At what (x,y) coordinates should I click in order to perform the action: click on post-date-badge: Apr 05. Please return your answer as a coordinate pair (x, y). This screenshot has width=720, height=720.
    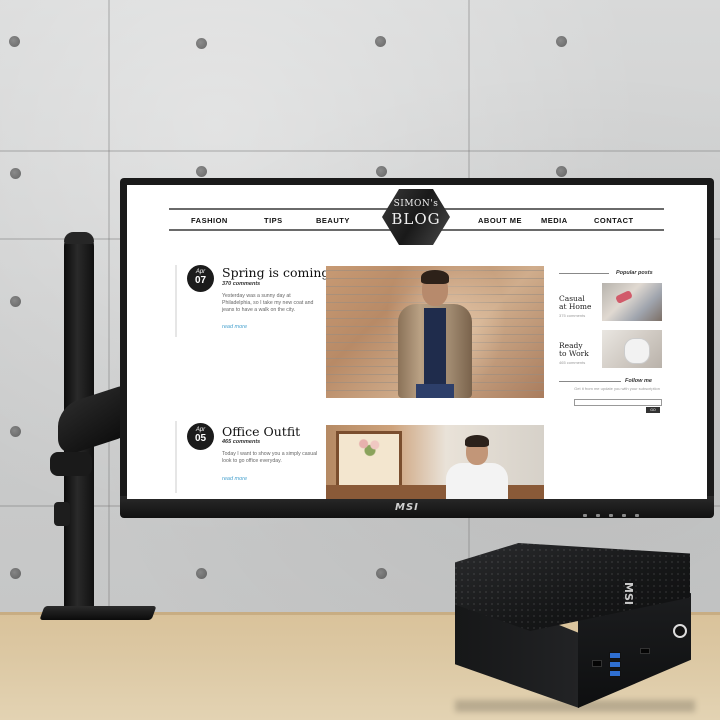
    Looking at the image, I should click on (200, 436).